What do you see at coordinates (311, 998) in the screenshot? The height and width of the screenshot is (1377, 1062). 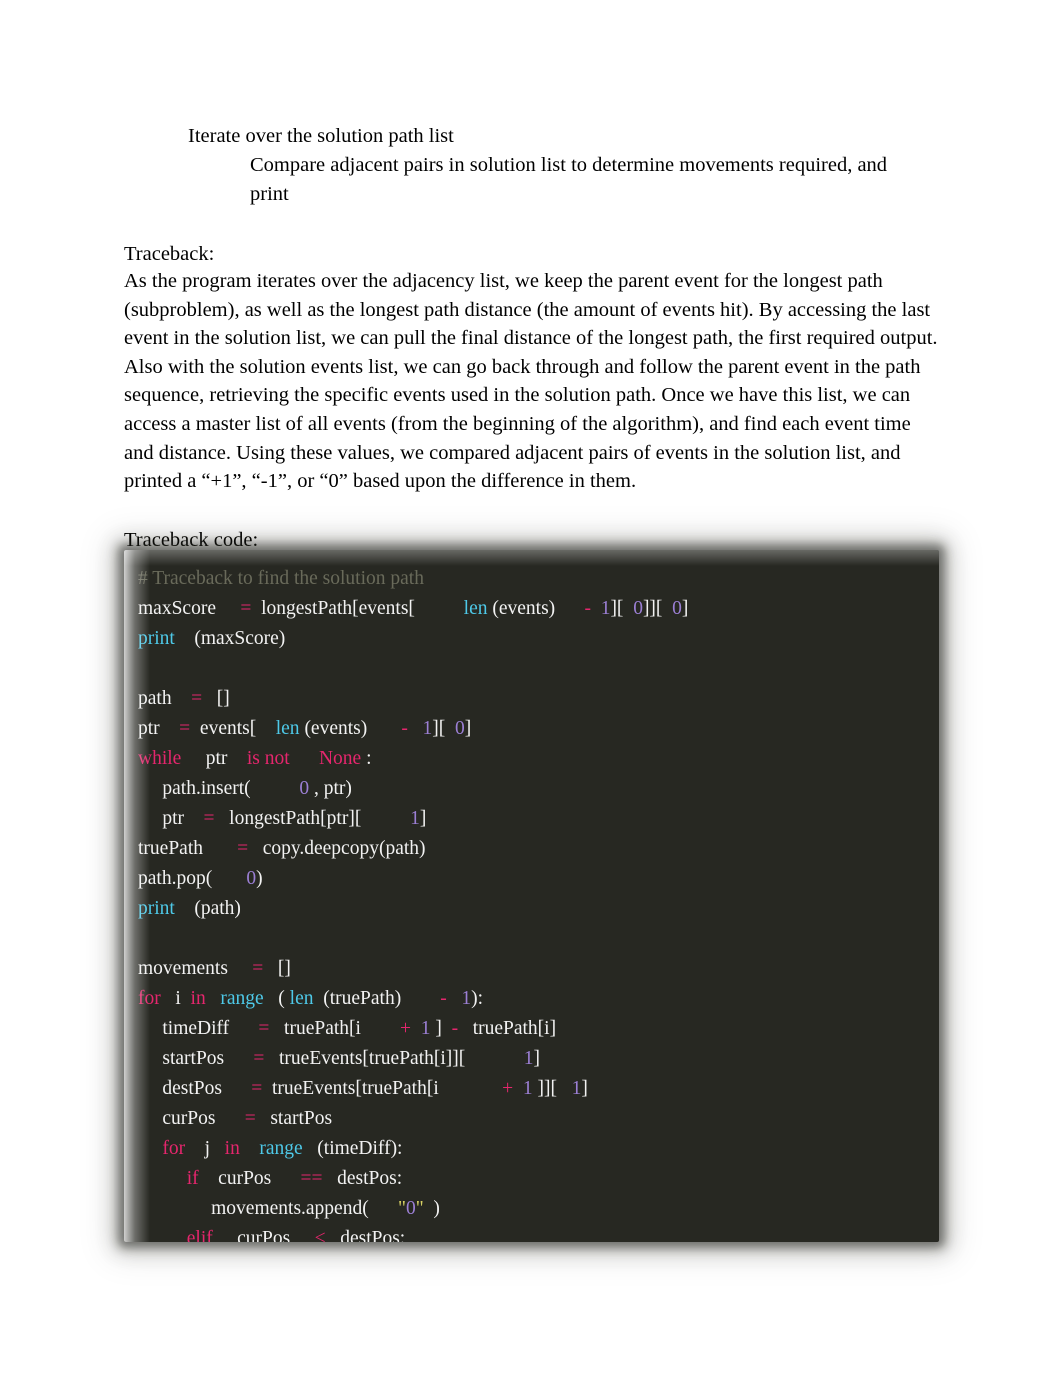 I see `code-line: for i in range ( len (truePath) - 1):` at bounding box center [311, 998].